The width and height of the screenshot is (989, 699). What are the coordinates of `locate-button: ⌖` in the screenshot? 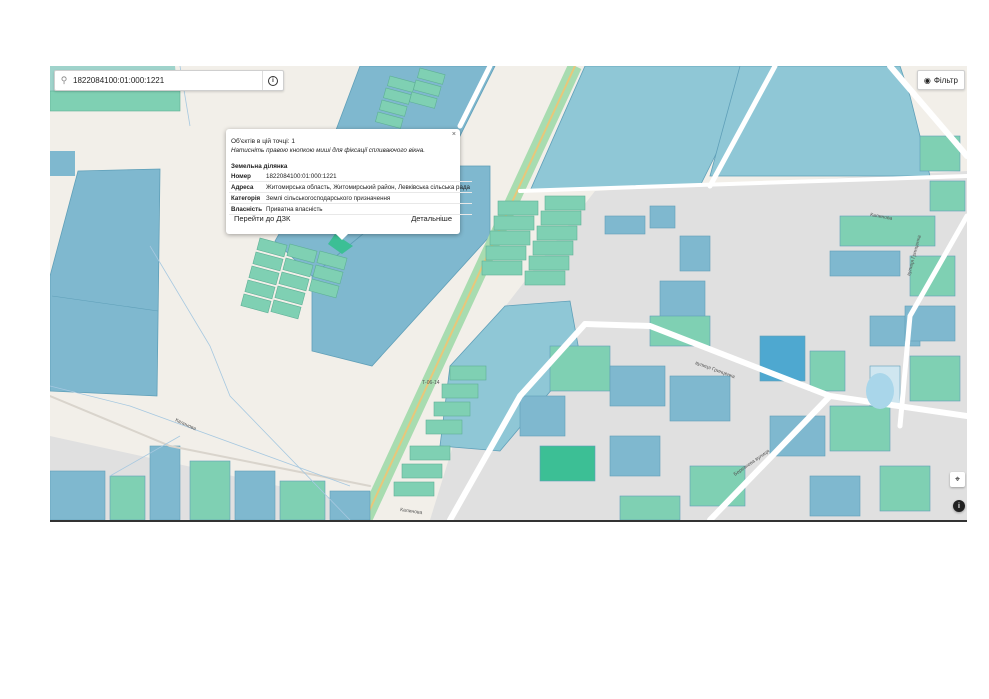 It's located at (957, 479).